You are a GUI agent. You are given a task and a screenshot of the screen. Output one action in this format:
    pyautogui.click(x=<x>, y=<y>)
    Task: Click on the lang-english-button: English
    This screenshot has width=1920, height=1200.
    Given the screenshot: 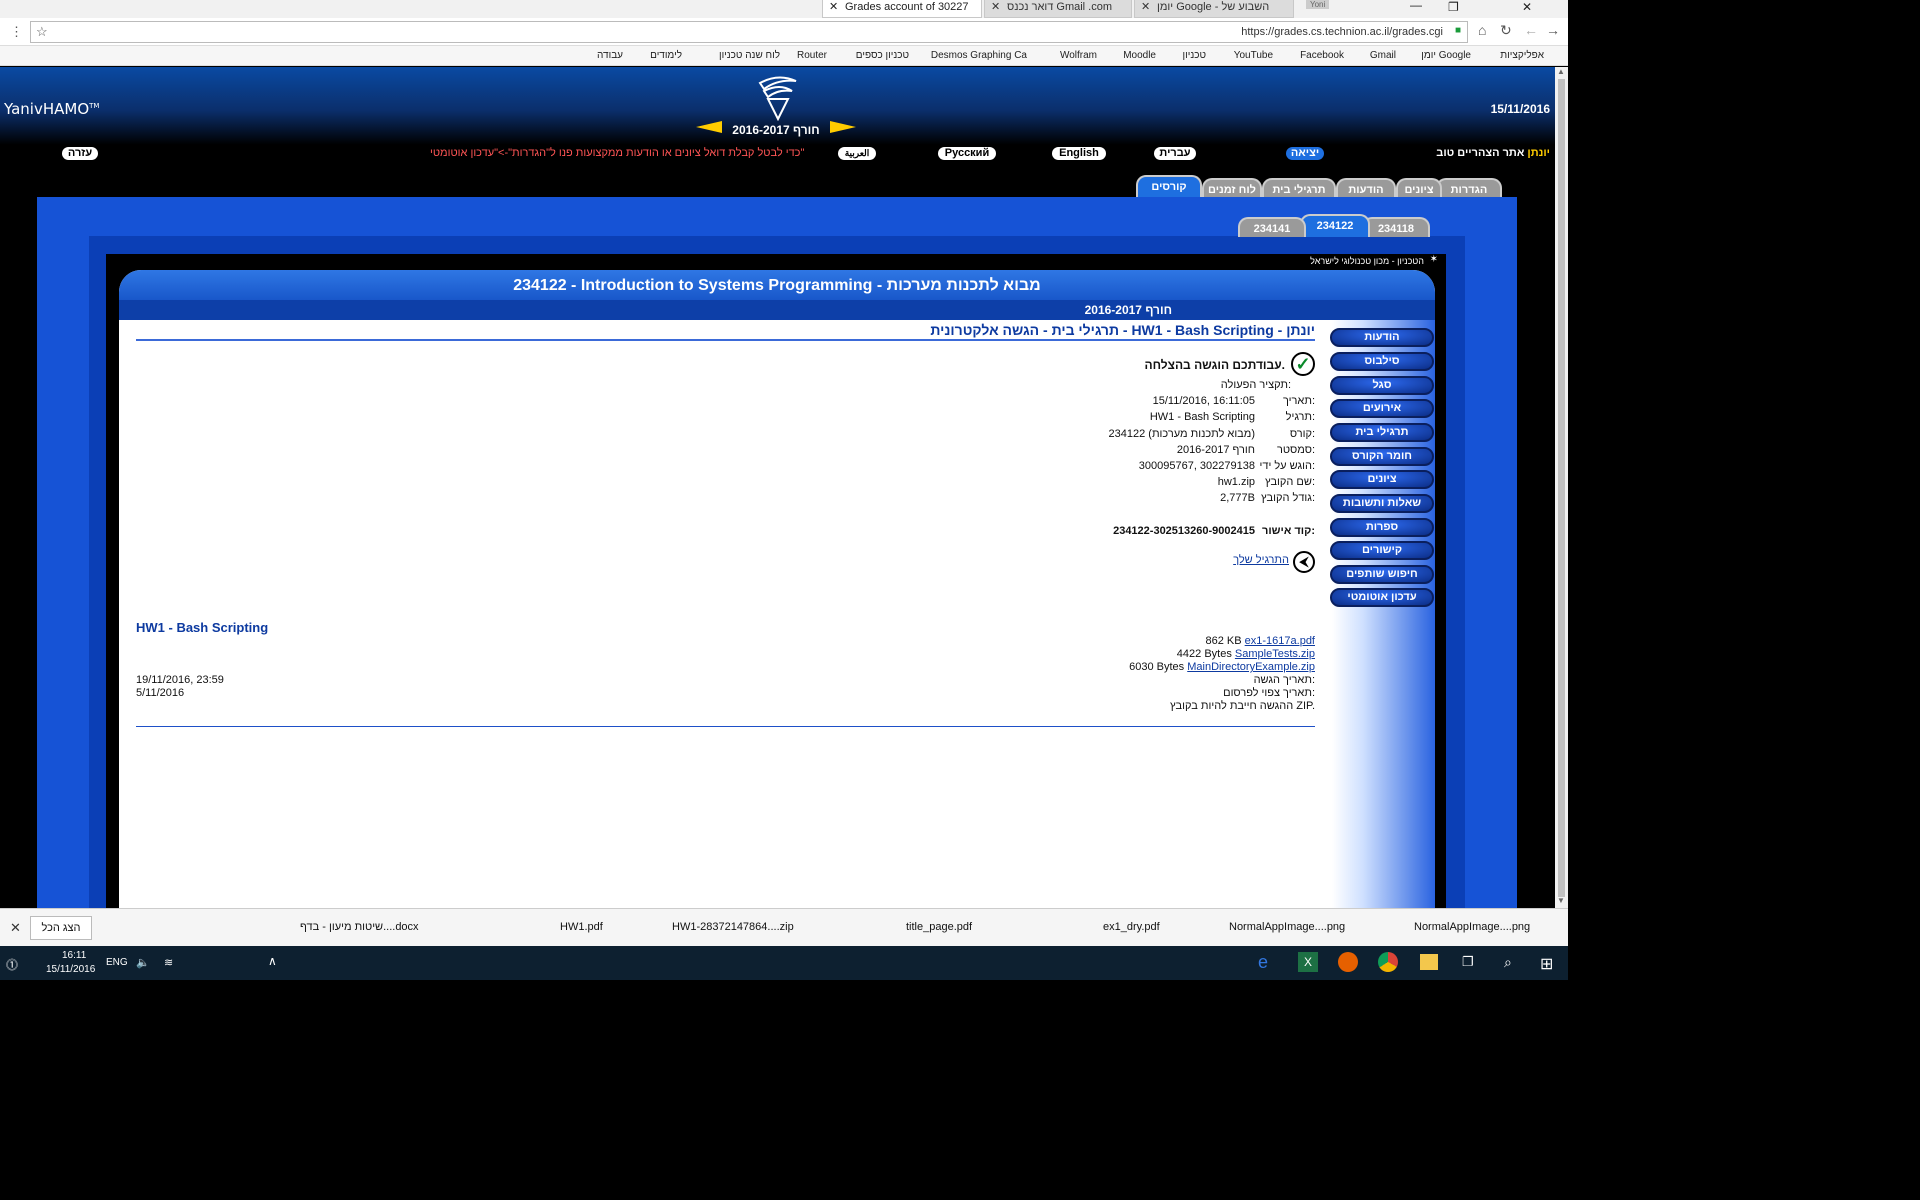 What is the action you would take?
    pyautogui.click(x=1079, y=153)
    